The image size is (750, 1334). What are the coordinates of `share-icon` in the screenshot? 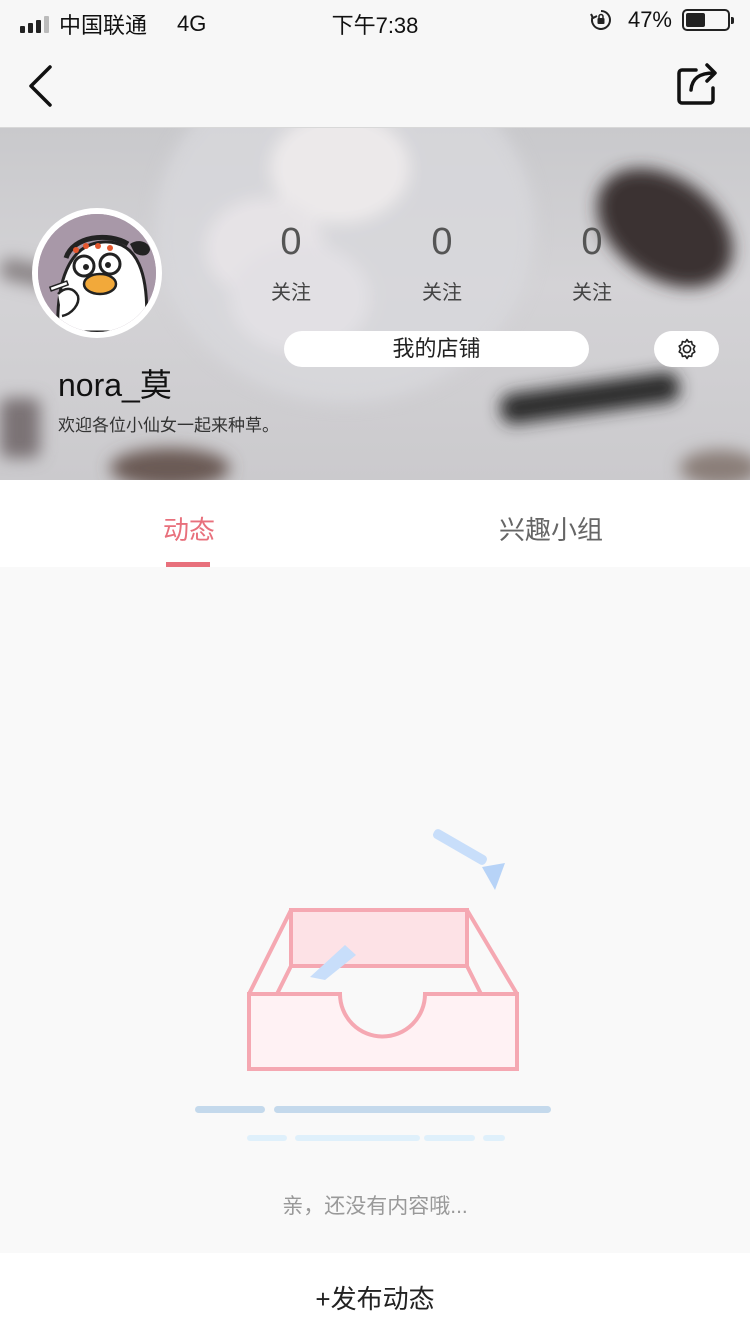 It's located at (698, 84).